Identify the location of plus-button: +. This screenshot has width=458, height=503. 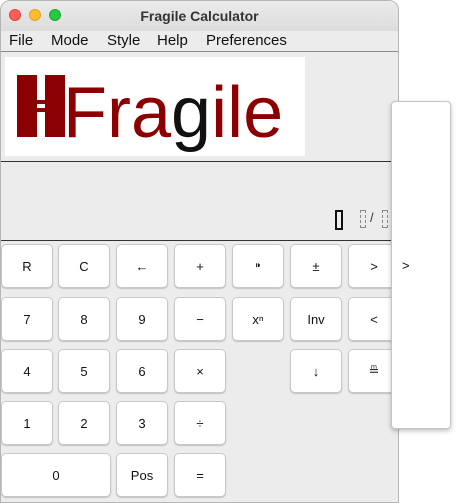
(200, 266).